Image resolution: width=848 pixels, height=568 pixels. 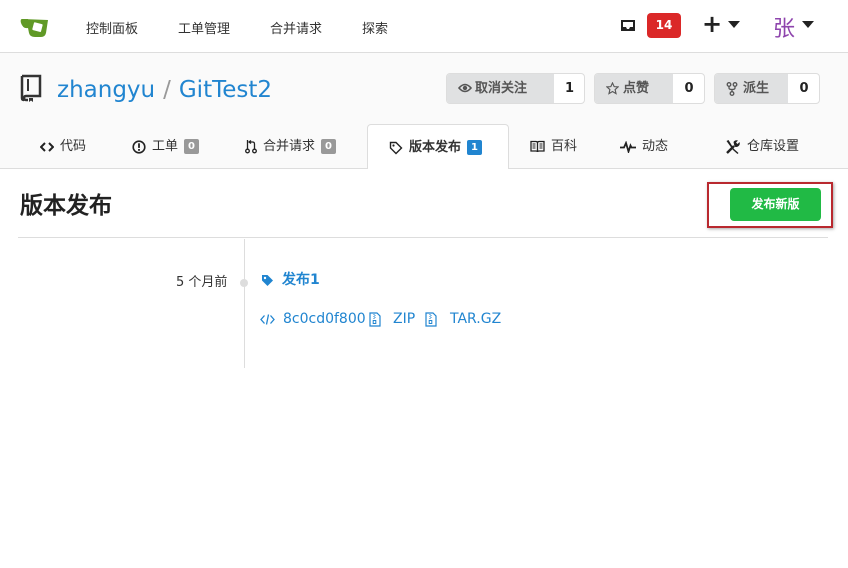 What do you see at coordinates (423, 237) in the screenshot?
I see `divider` at bounding box center [423, 237].